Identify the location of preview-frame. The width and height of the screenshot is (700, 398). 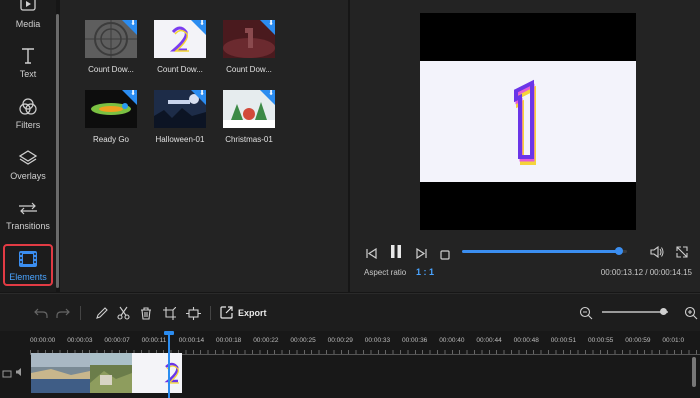
(528, 121).